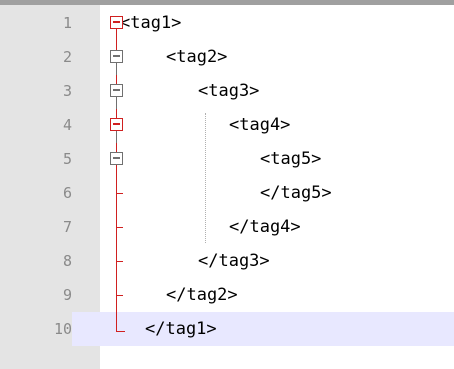  I want to click on code-text: <tag5>, so click(290, 159).